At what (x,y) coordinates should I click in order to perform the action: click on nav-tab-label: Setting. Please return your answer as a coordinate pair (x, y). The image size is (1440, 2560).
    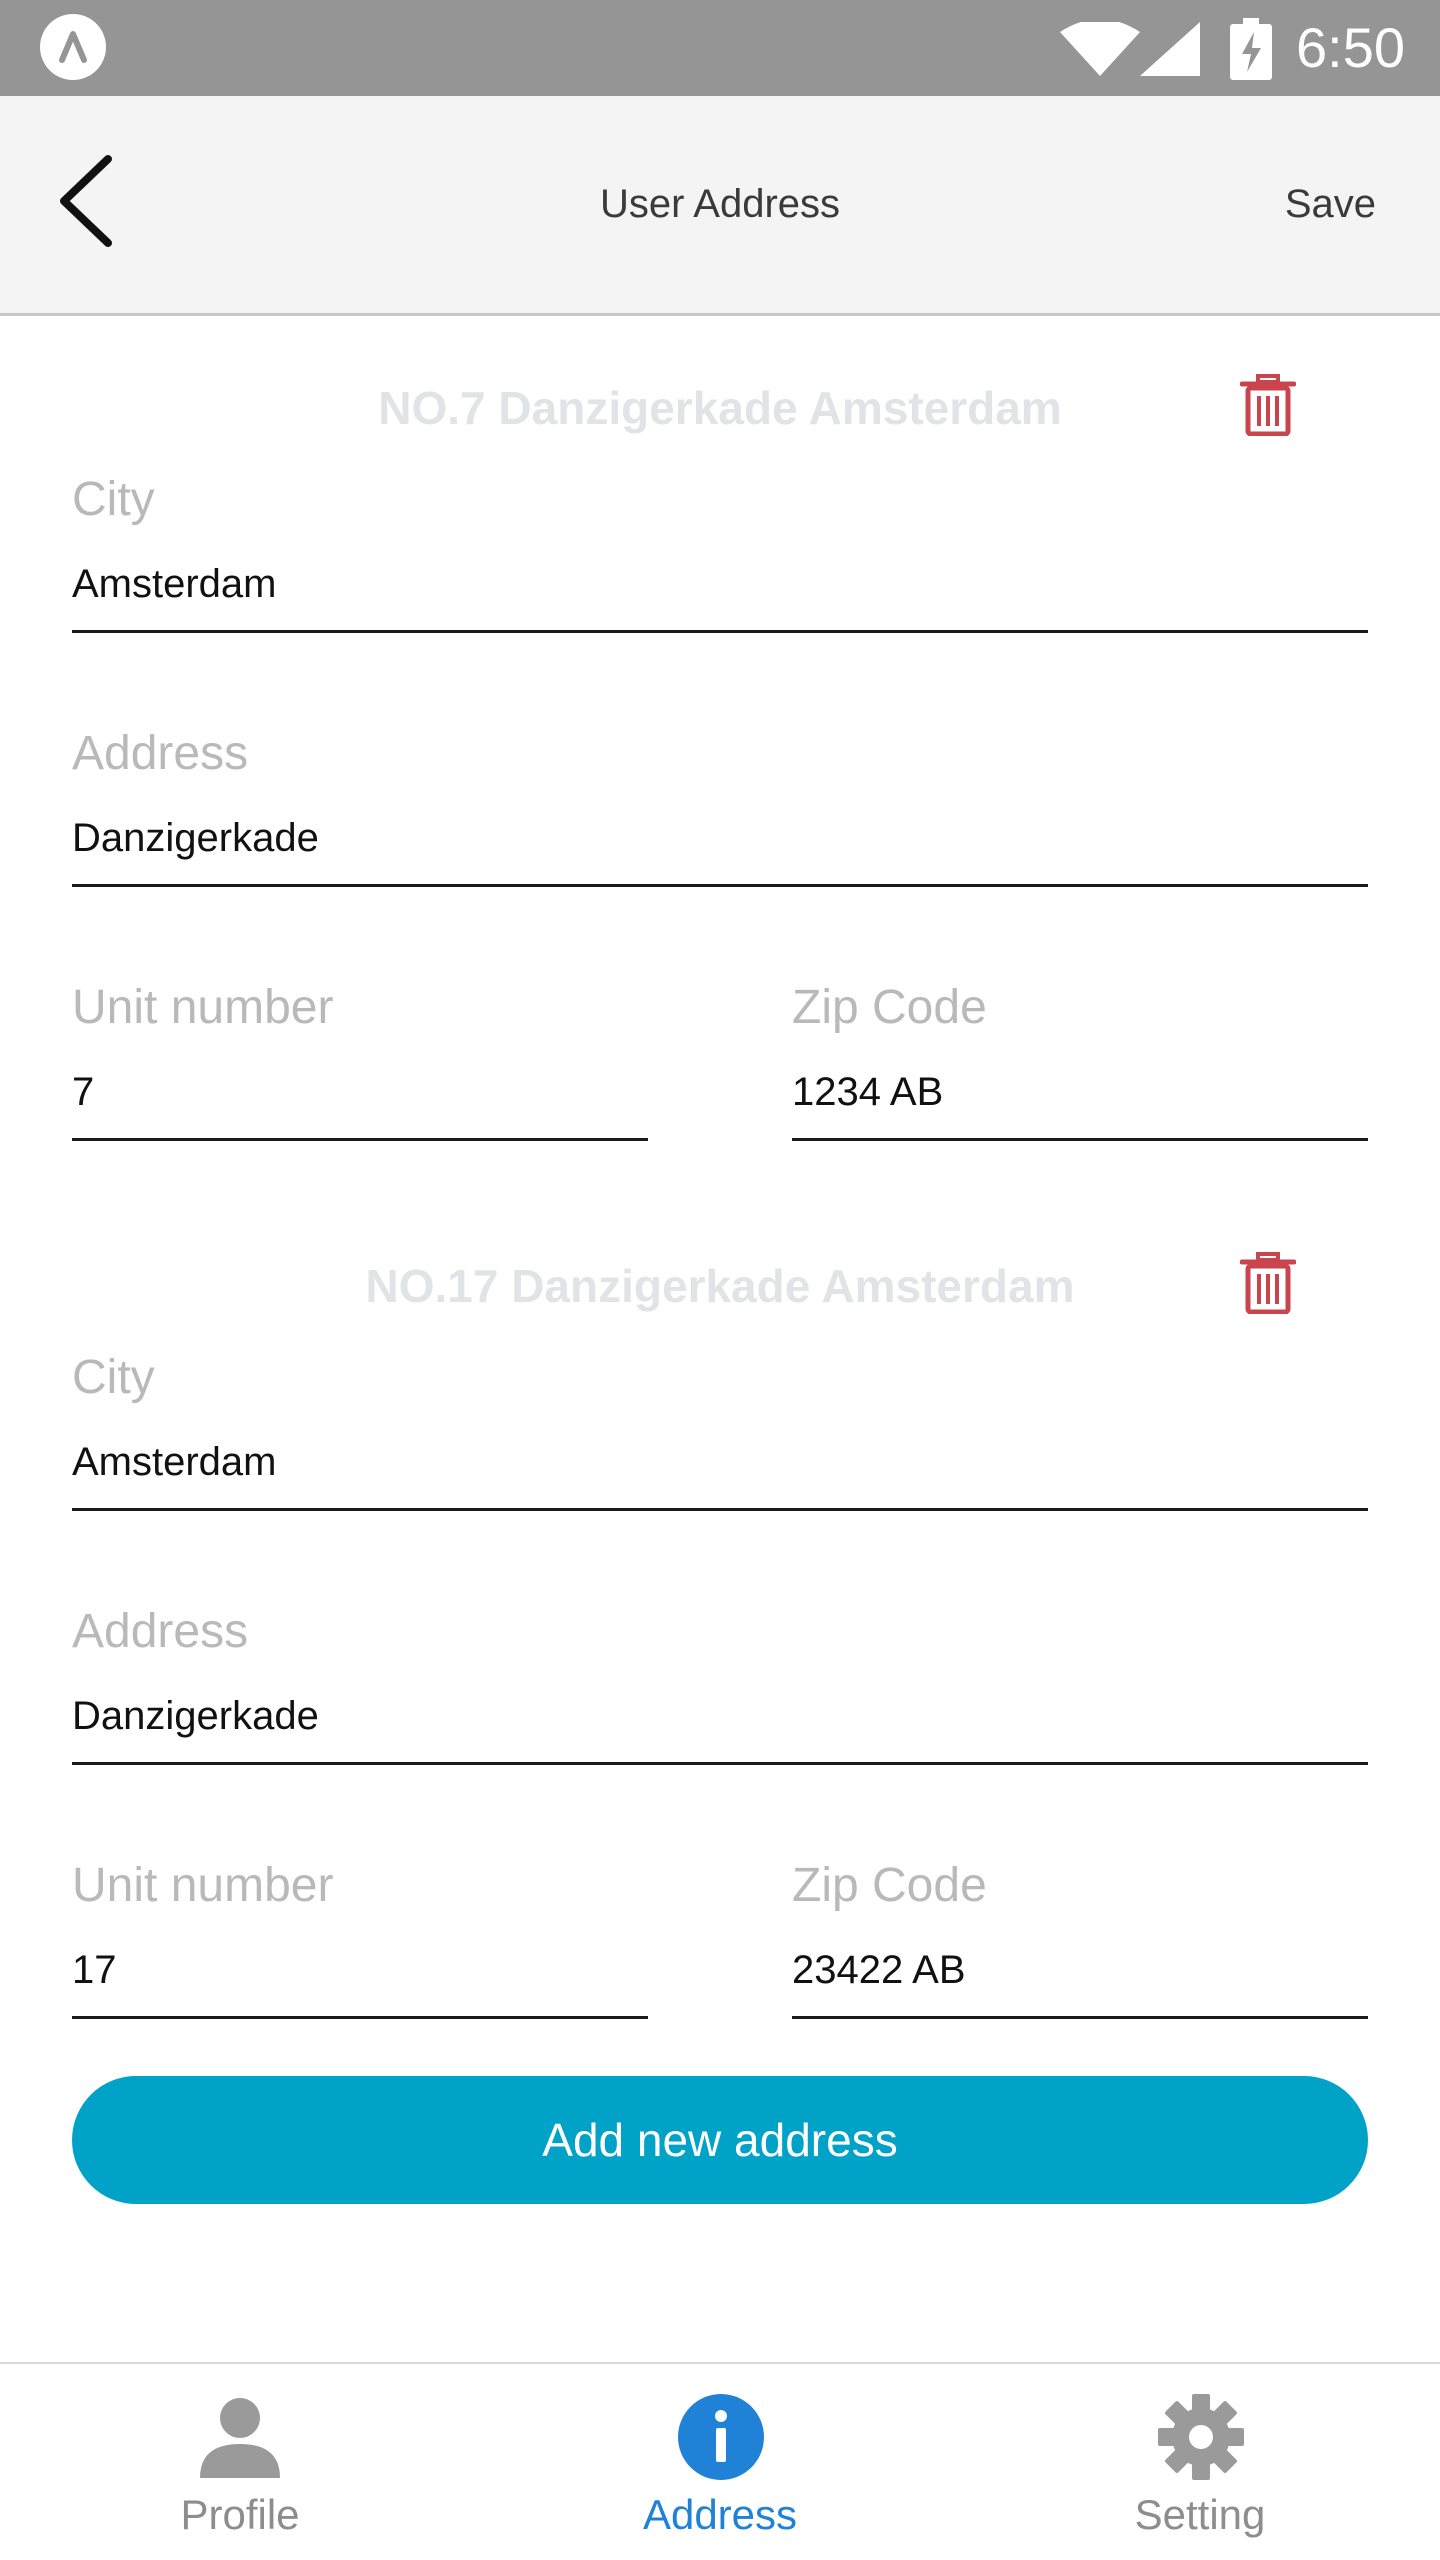
    Looking at the image, I should click on (1200, 2514).